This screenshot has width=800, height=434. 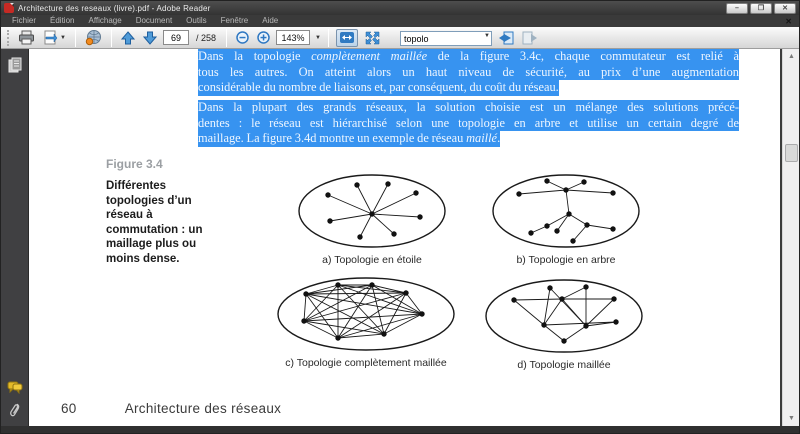 I want to click on full-mesh-topology-graphic, so click(x=366, y=314).